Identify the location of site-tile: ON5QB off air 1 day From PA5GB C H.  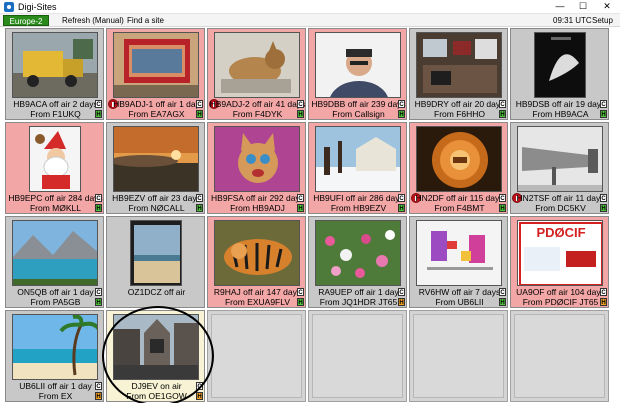
(54, 262).